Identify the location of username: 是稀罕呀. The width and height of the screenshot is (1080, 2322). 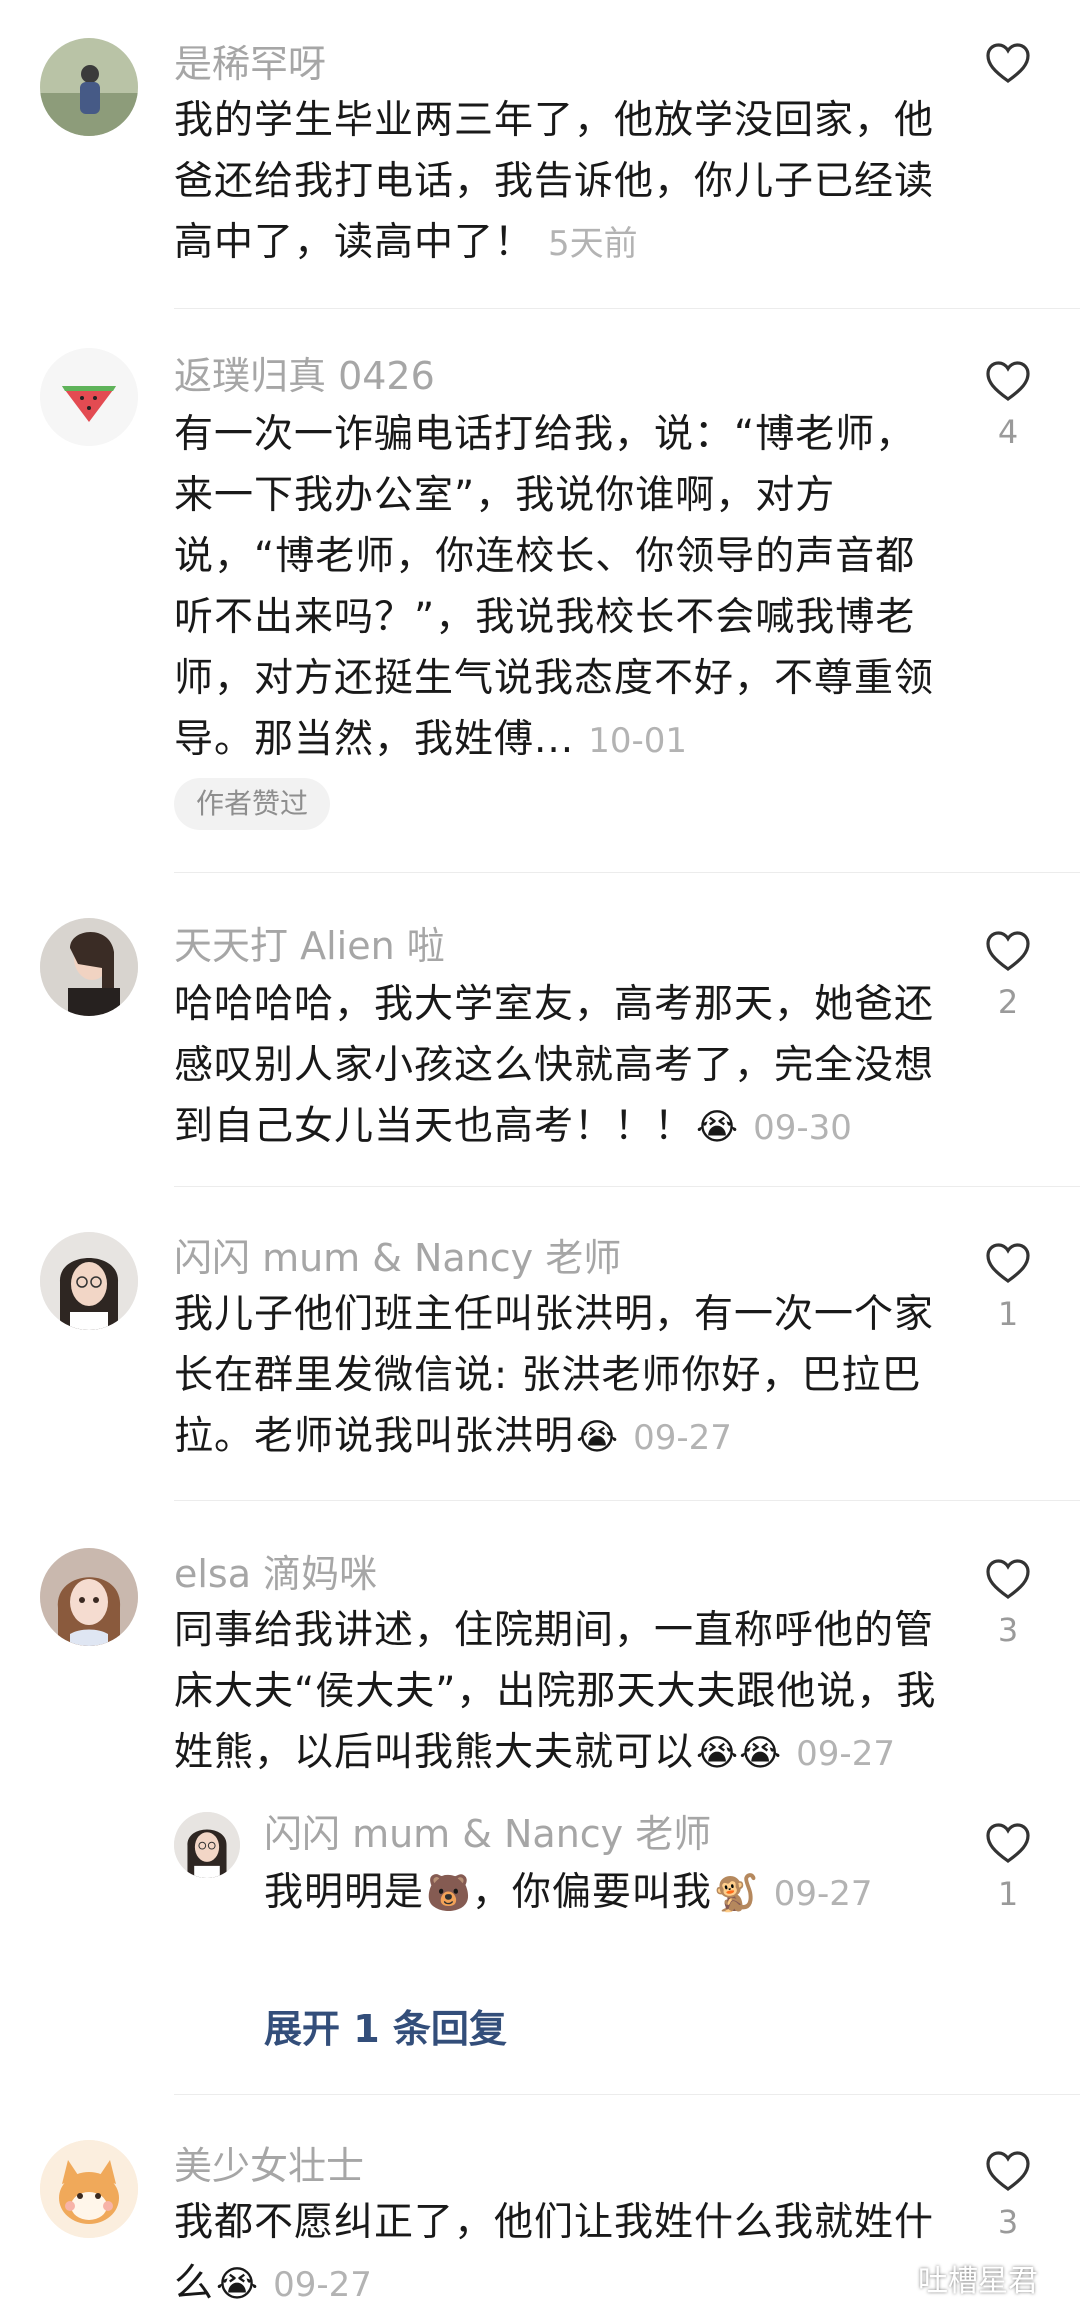
(250, 64).